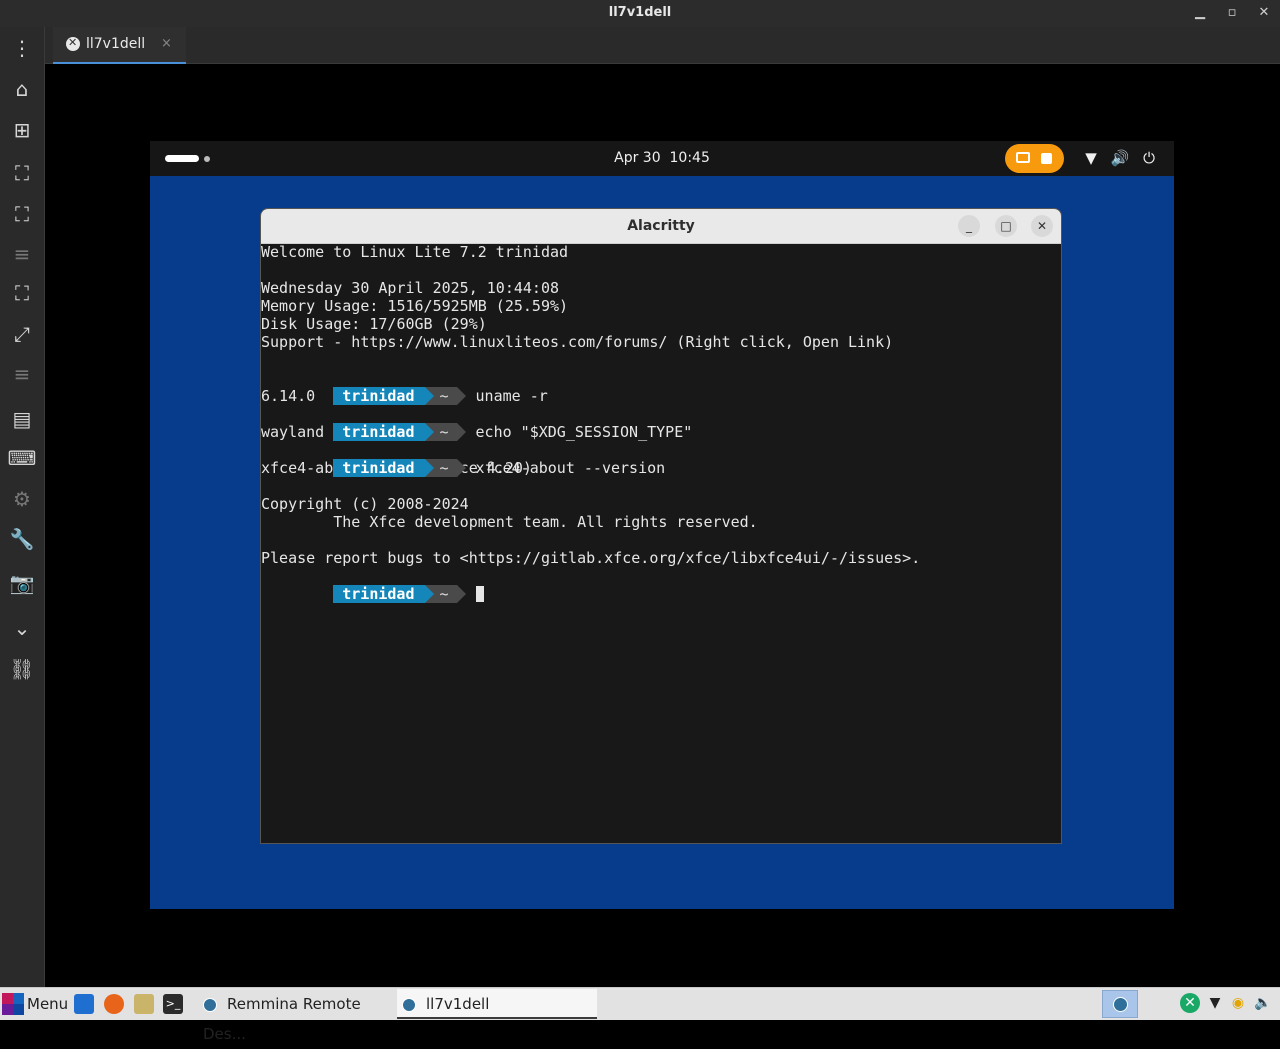 The height and width of the screenshot is (1049, 1280). I want to click on terminal-line: Disk Usage: 17/60GB (29%), so click(374, 324).